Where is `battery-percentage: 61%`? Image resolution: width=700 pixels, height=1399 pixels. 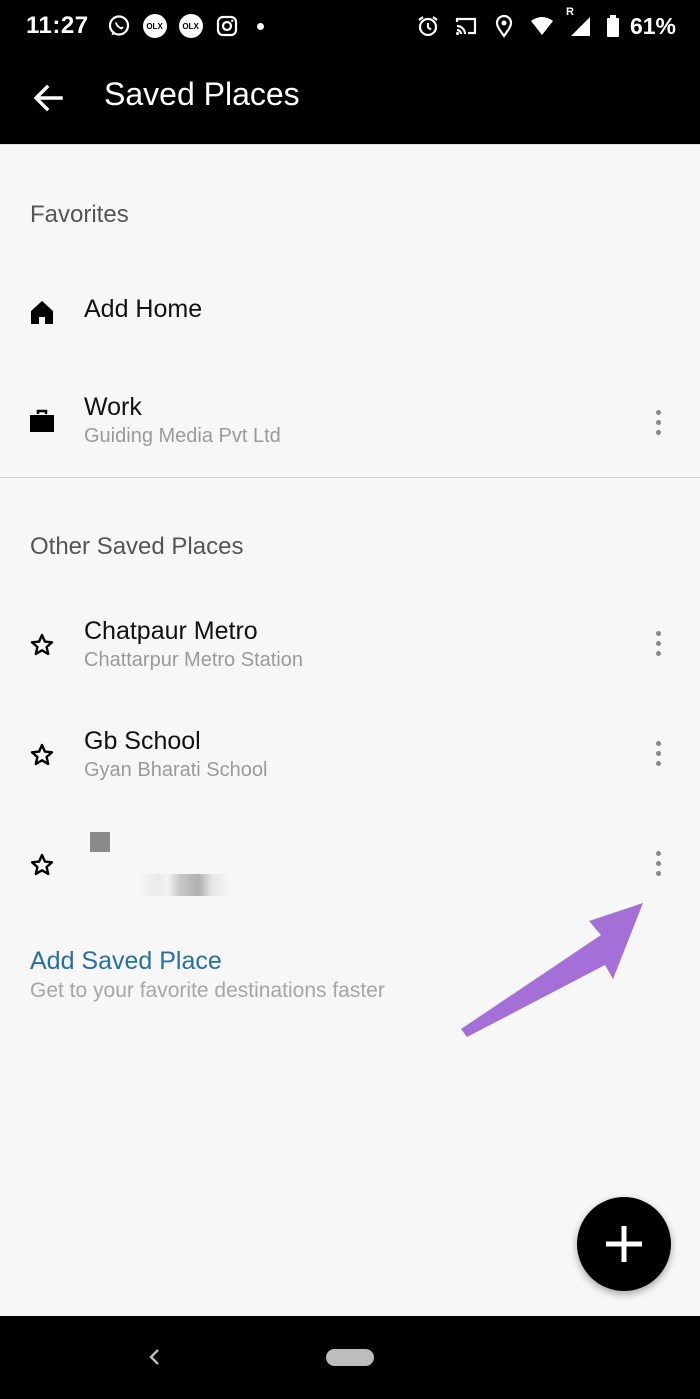
battery-percentage: 61% is located at coordinates (652, 25).